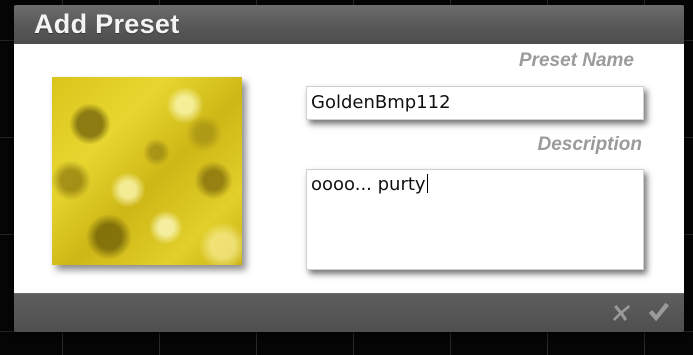 The width and height of the screenshot is (693, 355). What do you see at coordinates (349, 25) in the screenshot?
I see `dialog-title-bar: Add Preset` at bounding box center [349, 25].